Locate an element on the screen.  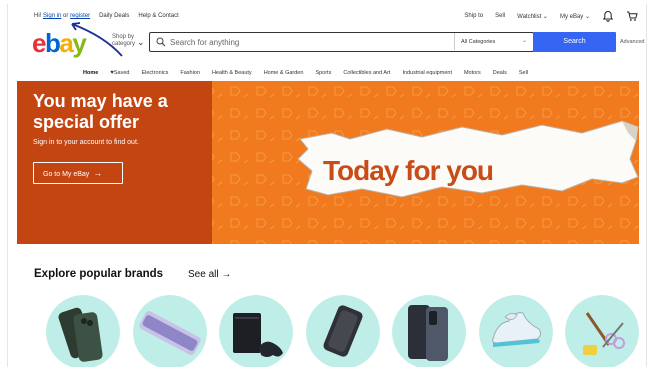
my-ebay-menu: My eBay ⌄ is located at coordinates (575, 16).